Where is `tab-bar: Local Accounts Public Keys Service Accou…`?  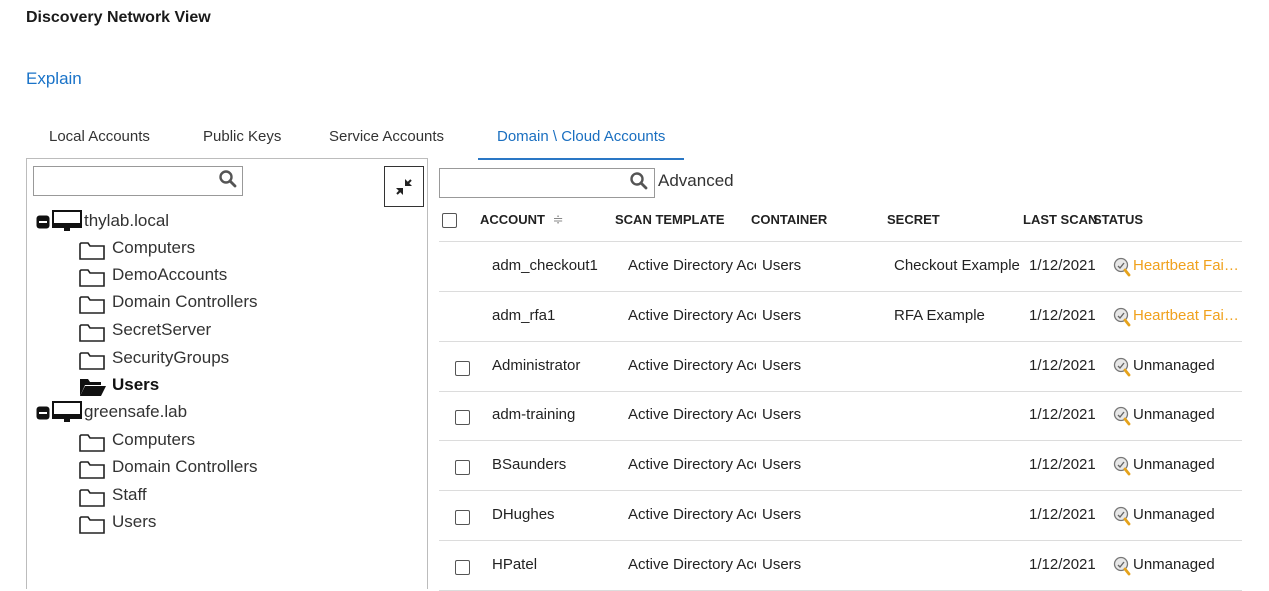 tab-bar: Local Accounts Public Keys Service Accou… is located at coordinates (386, 142).